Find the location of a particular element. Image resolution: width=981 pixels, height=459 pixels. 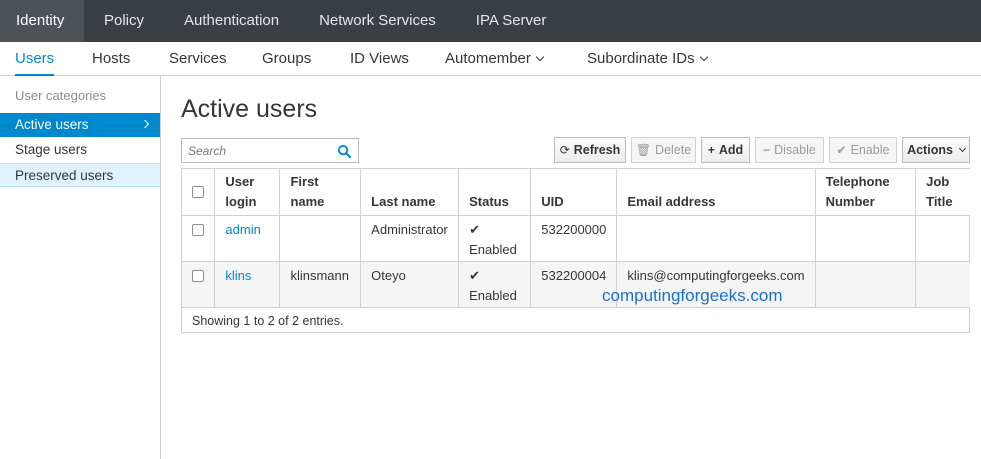

subtab-id-views: ID Views is located at coordinates (379, 59).